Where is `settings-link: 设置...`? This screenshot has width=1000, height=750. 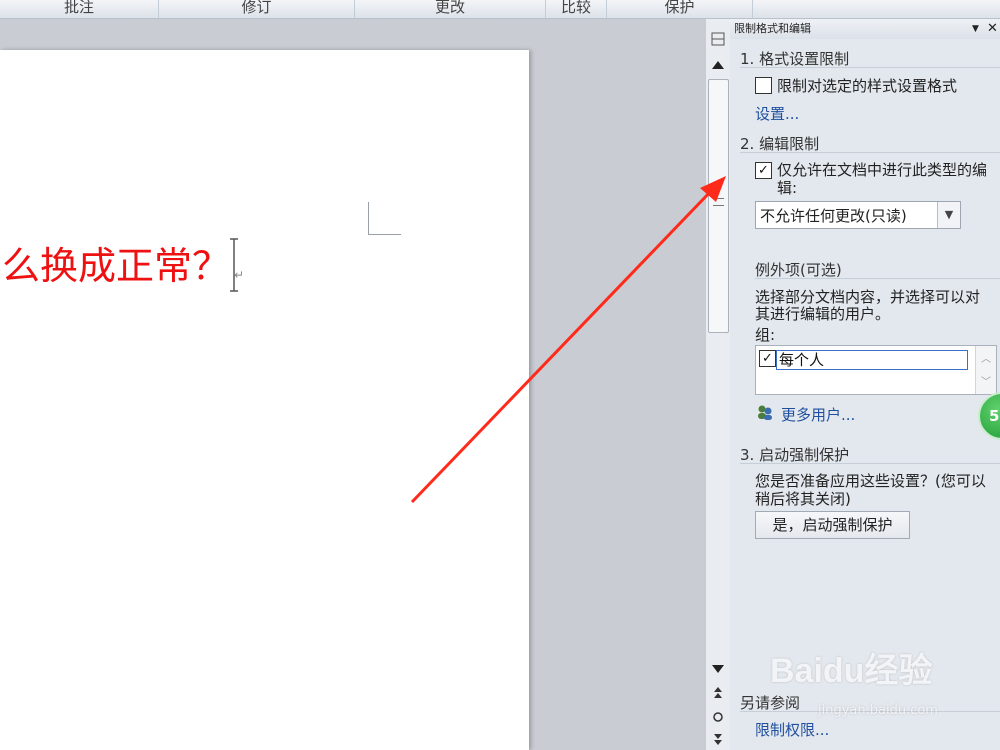
settings-link: 设置... is located at coordinates (777, 113).